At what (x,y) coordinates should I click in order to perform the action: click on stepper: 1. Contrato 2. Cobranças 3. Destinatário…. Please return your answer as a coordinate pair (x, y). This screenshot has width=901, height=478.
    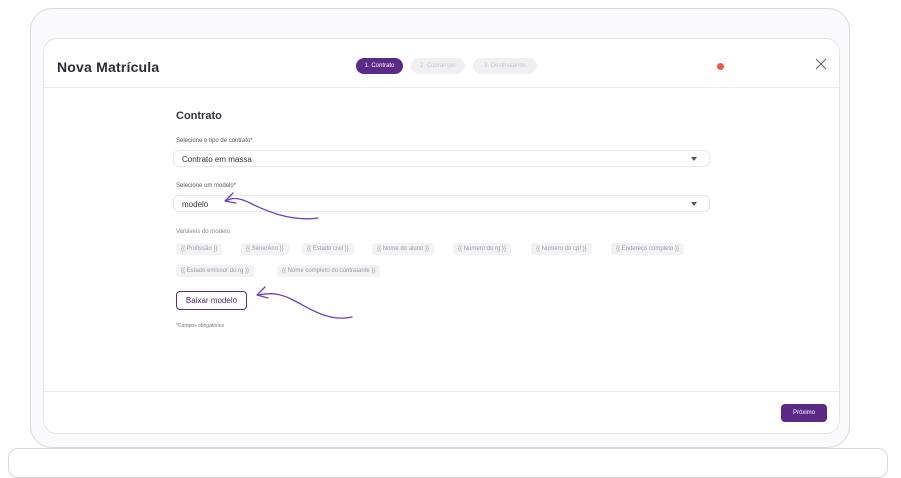
    Looking at the image, I should click on (446, 66).